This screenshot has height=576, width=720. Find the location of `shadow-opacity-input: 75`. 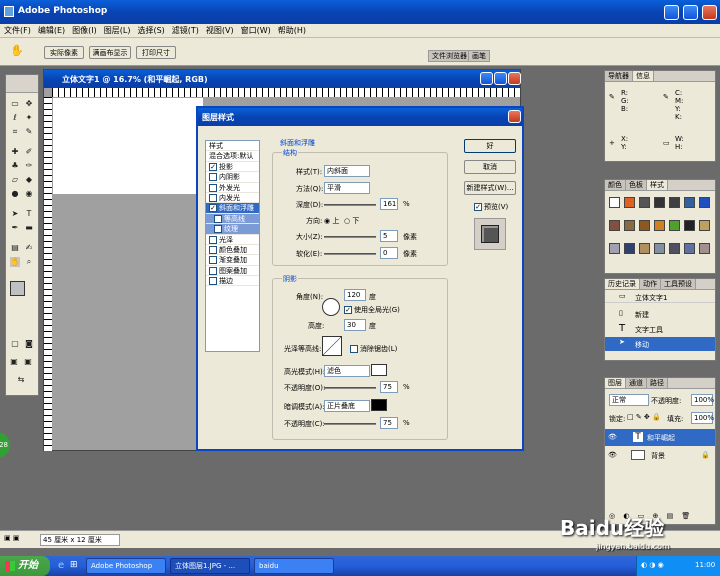

shadow-opacity-input: 75 is located at coordinates (389, 423).